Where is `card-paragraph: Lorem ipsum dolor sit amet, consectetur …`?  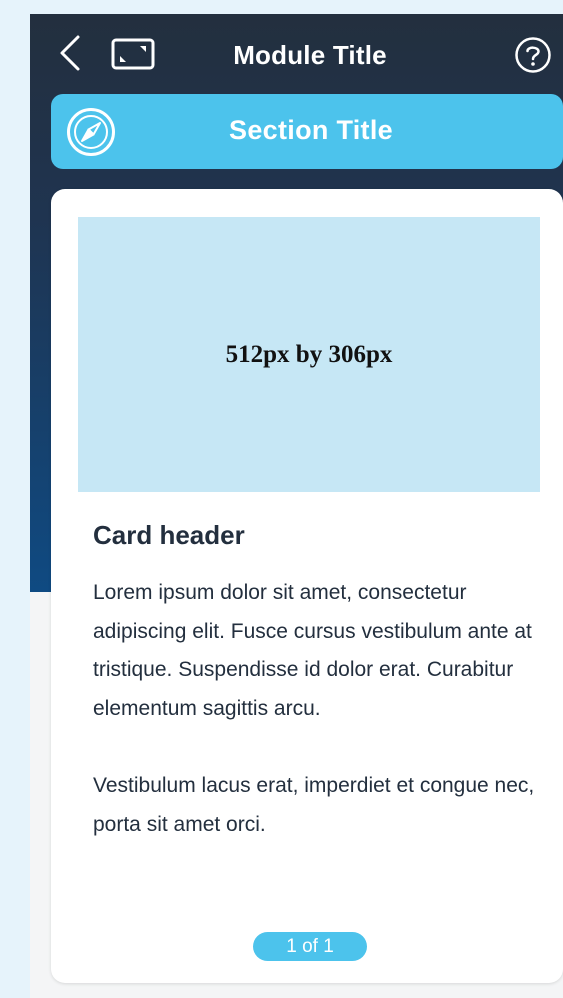 card-paragraph: Lorem ipsum dolor sit amet, consectetur … is located at coordinates (312, 650).